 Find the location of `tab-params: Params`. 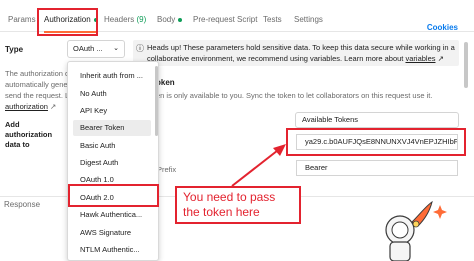

tab-params: Params is located at coordinates (22, 20).